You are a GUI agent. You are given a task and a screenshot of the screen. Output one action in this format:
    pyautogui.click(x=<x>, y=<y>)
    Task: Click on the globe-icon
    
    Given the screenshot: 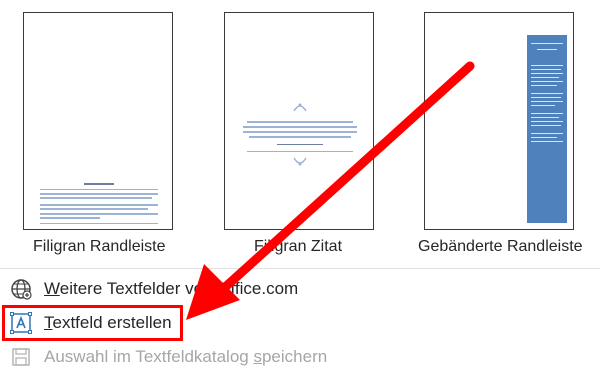 What is the action you would take?
    pyautogui.click(x=21, y=289)
    